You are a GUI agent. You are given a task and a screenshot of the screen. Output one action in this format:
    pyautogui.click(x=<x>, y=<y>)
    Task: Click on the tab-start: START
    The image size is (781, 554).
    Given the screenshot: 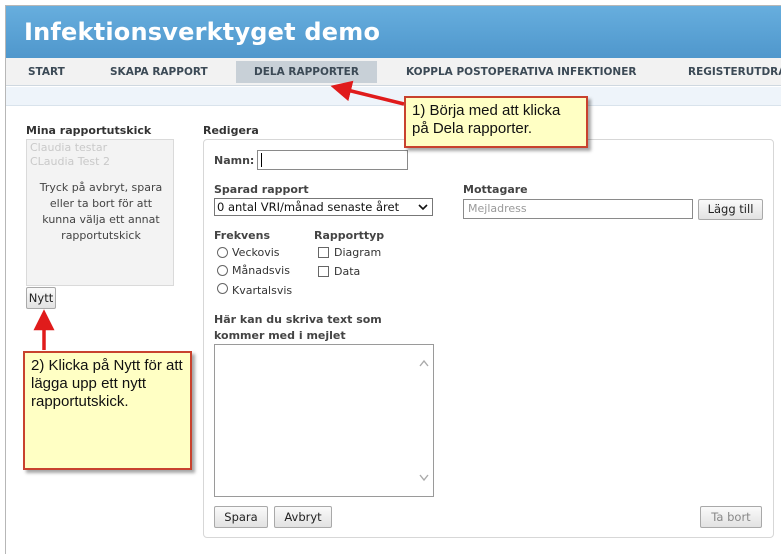 What is the action you would take?
    pyautogui.click(x=46, y=72)
    